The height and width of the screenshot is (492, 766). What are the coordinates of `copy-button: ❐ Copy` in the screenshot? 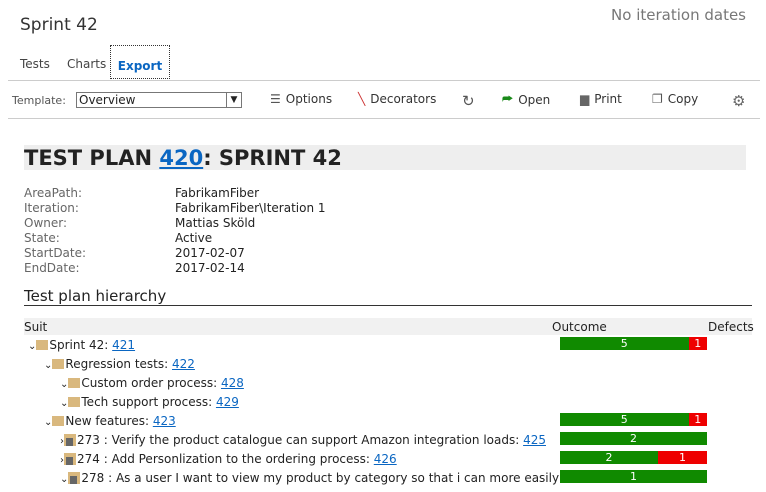 It's located at (675, 99).